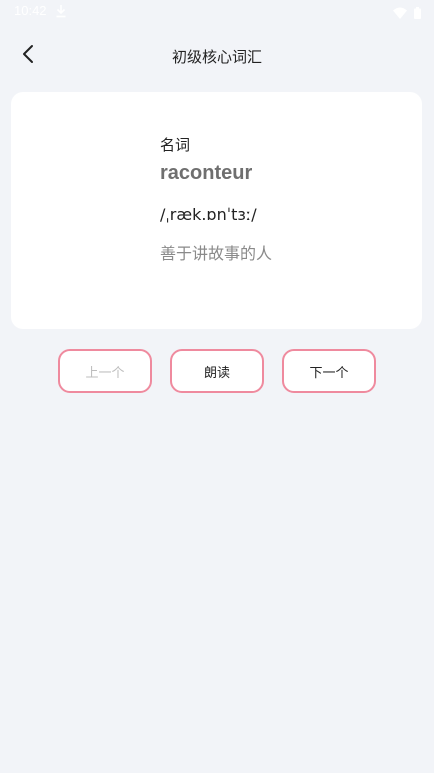  What do you see at coordinates (105, 371) in the screenshot?
I see `previous-button: 上一个` at bounding box center [105, 371].